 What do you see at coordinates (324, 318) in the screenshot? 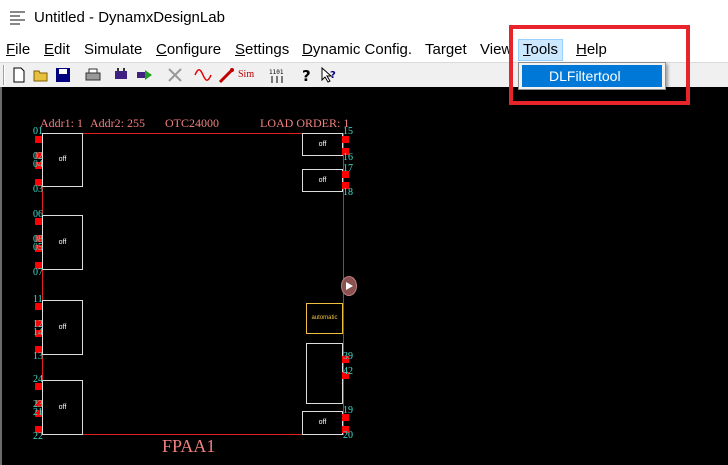
I see `io-block-automatic: automatic` at bounding box center [324, 318].